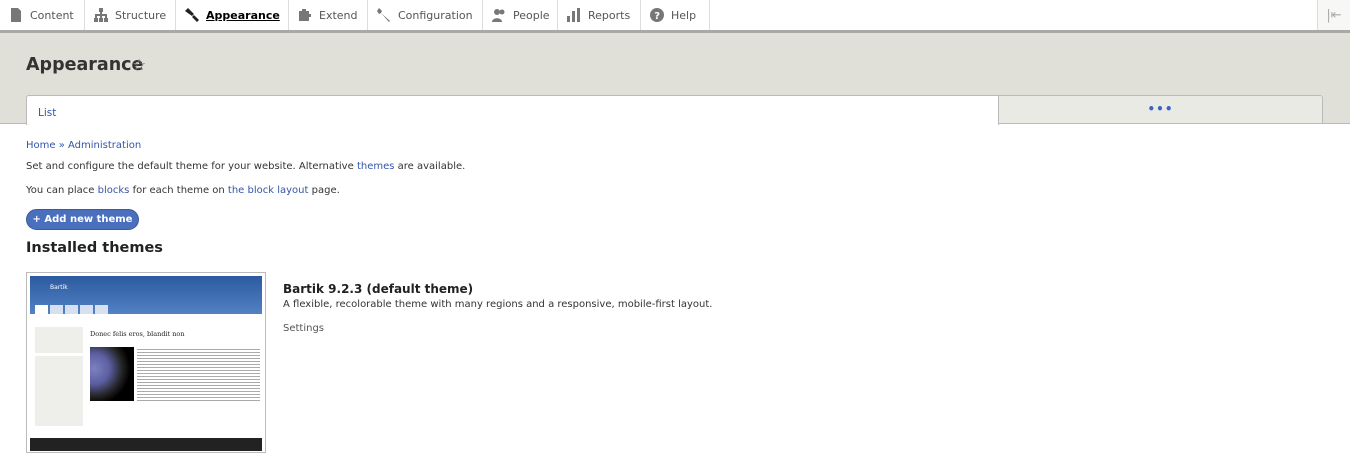 This screenshot has width=1350, height=463. Describe the element at coordinates (146, 444) in the screenshot. I see `screenshot-footer` at that location.